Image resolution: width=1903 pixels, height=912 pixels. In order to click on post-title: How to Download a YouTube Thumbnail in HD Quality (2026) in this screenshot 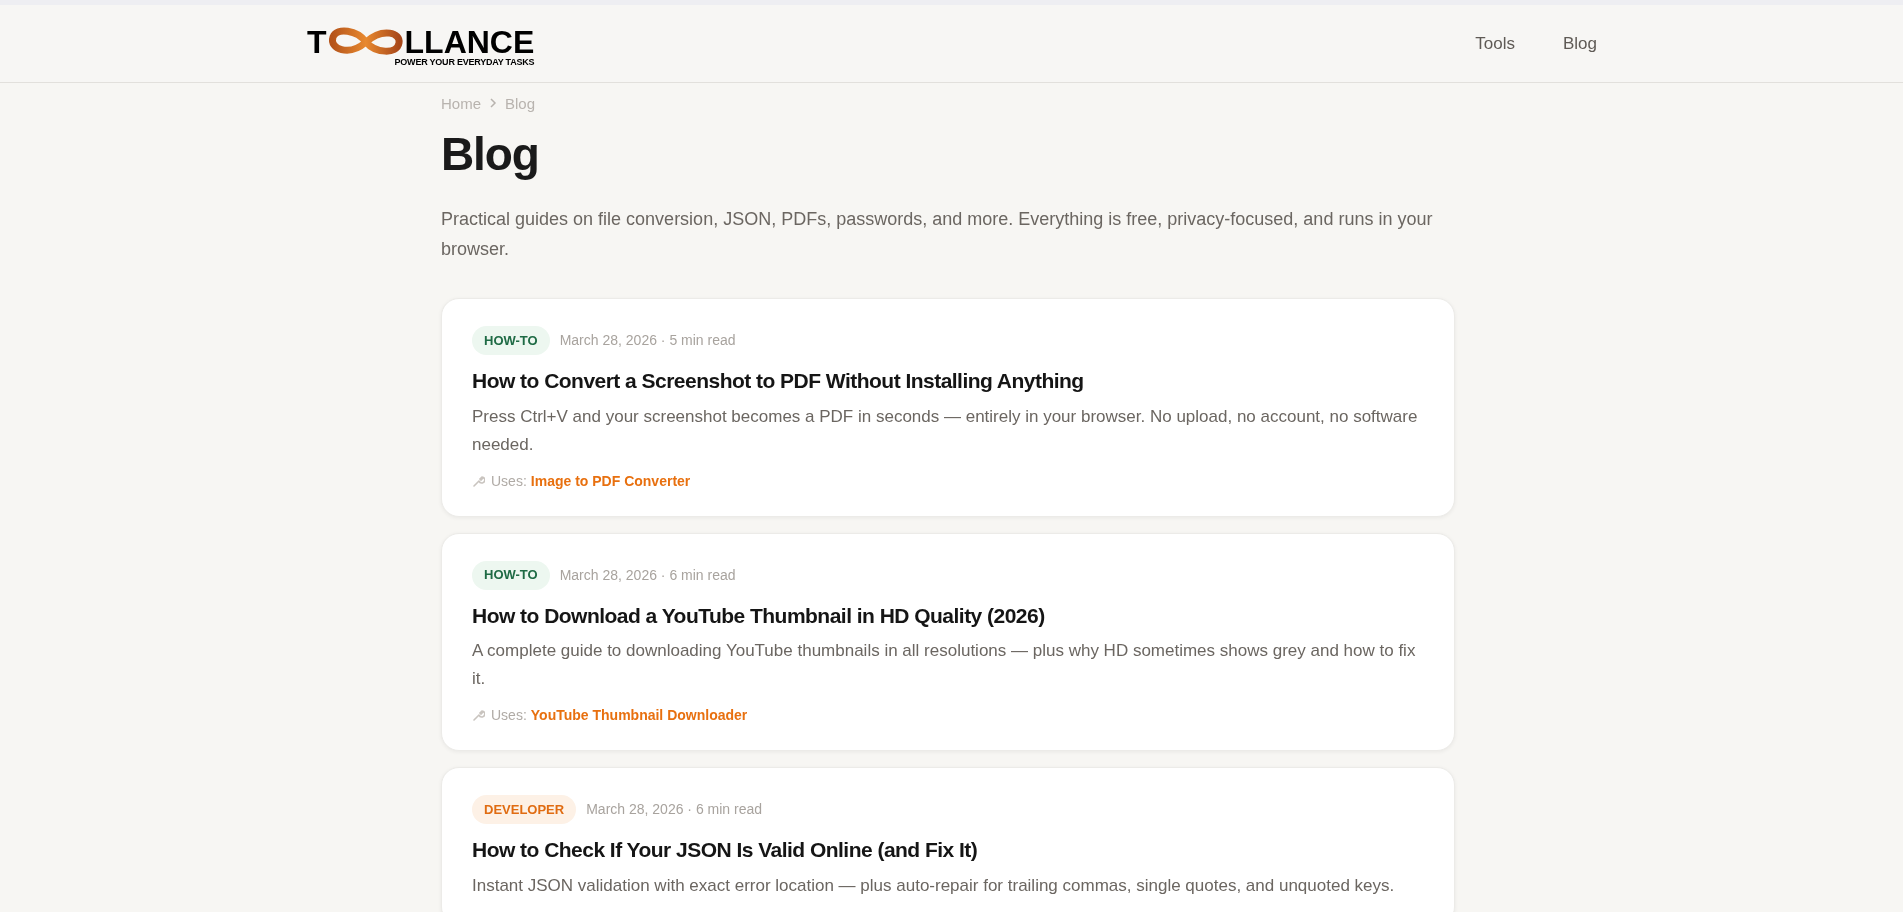, I will do `click(948, 615)`.